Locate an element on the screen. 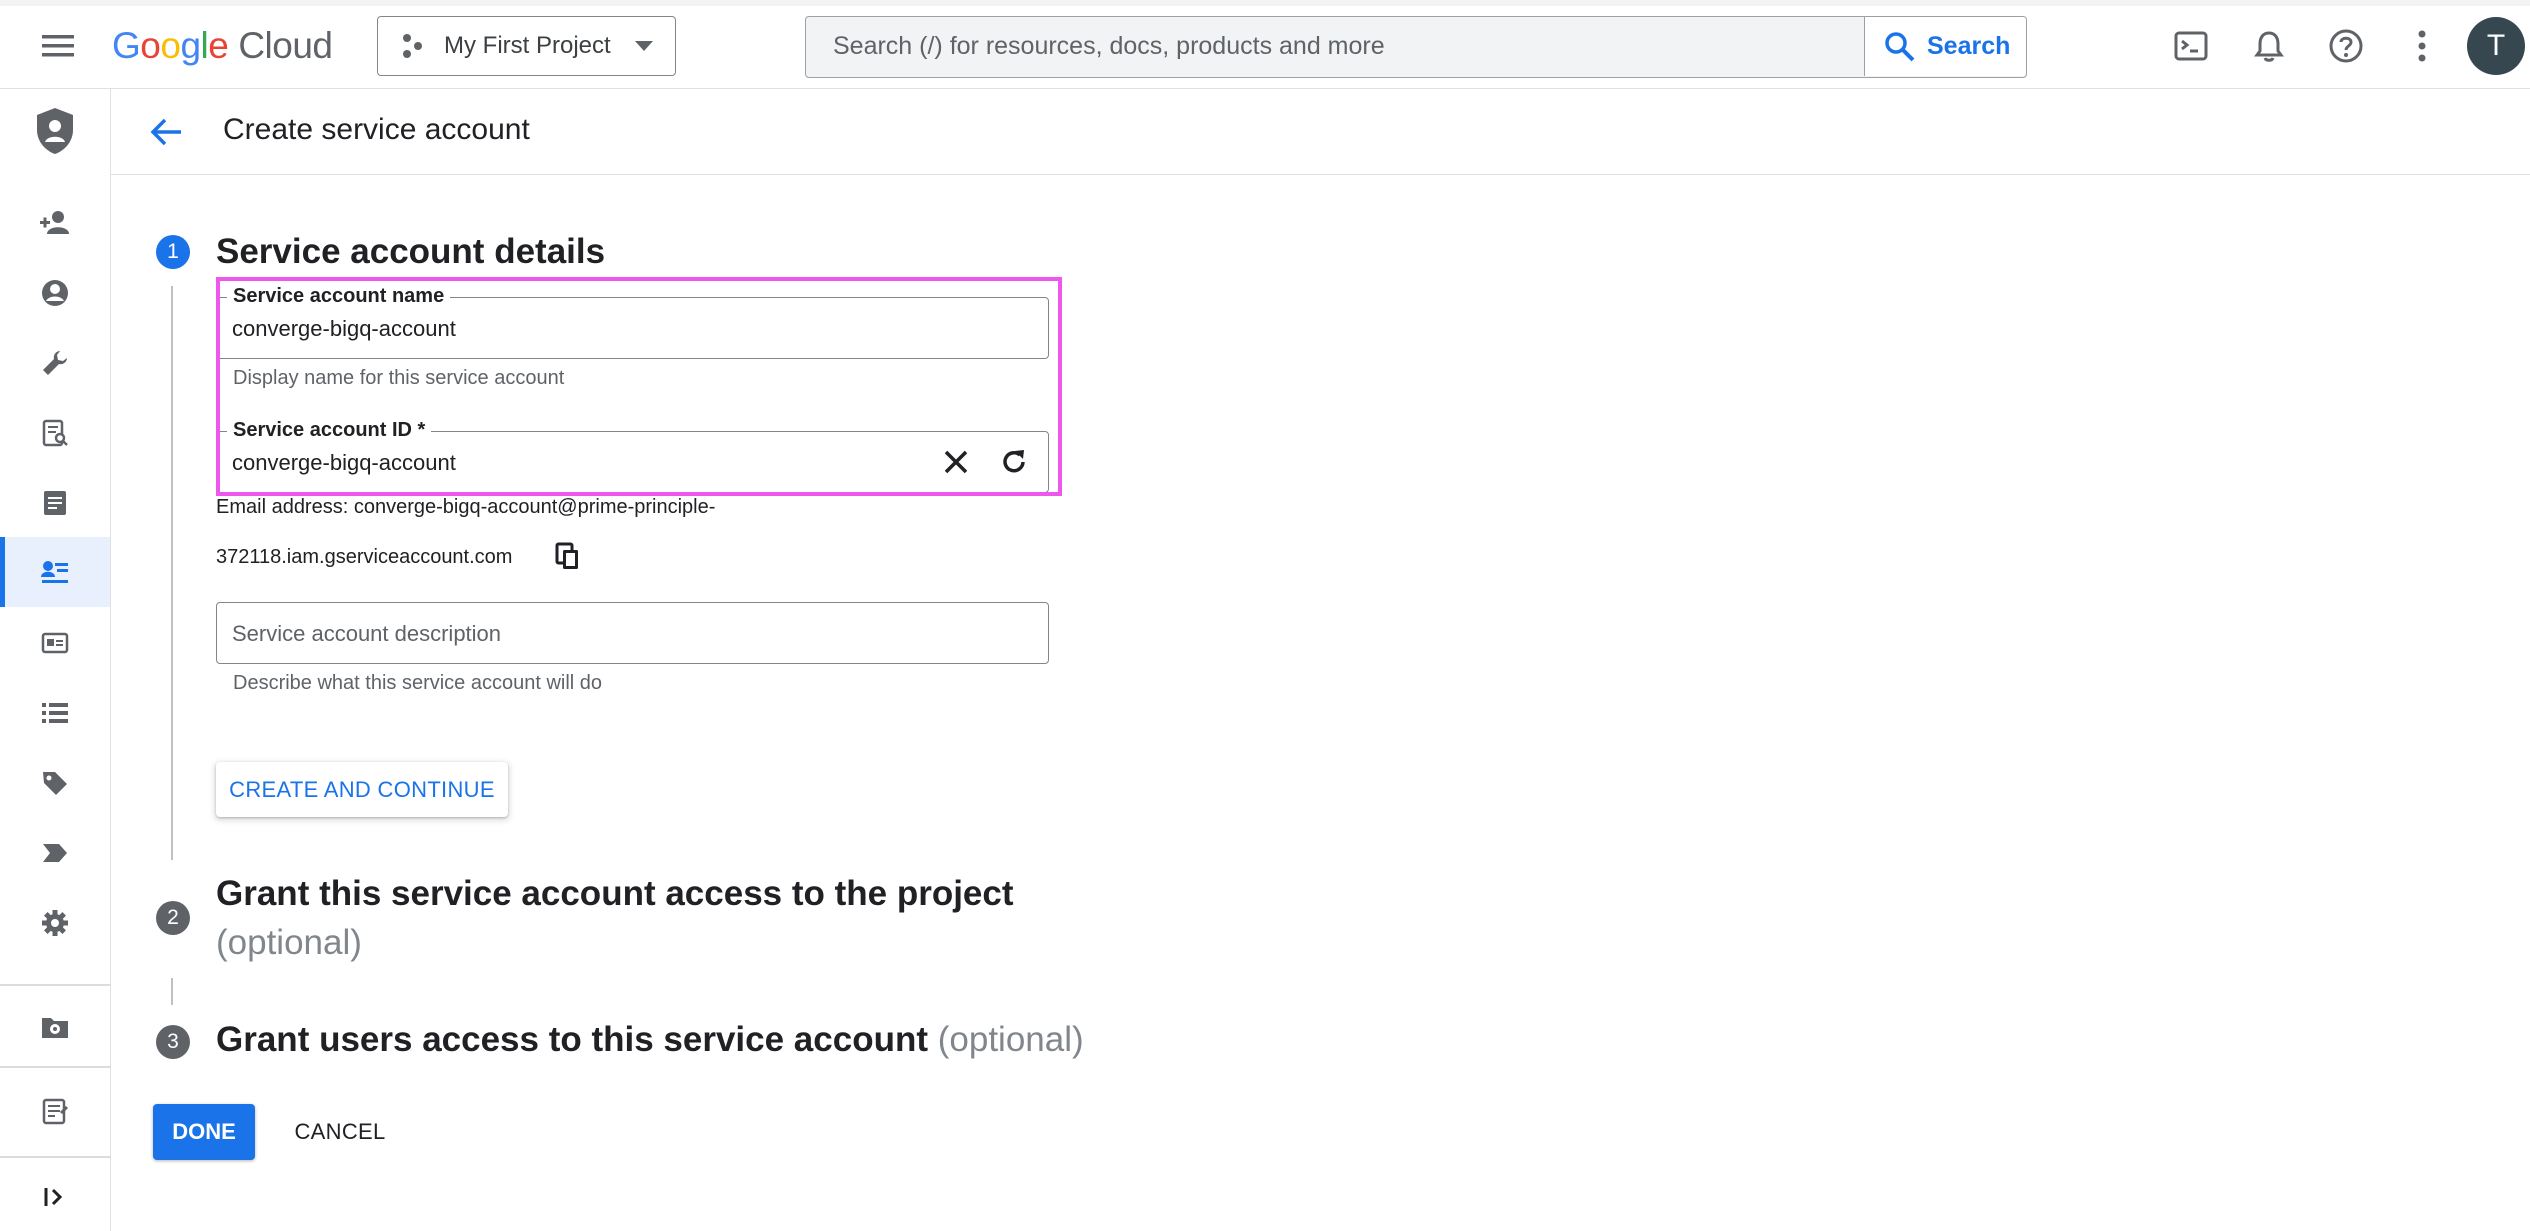 The height and width of the screenshot is (1231, 2530). help-button is located at coordinates (2346, 46).